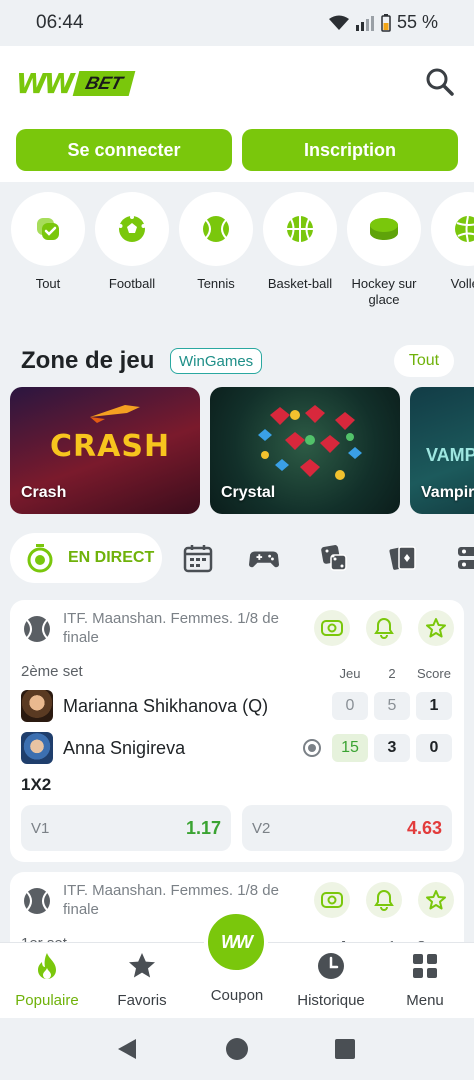 Image resolution: width=474 pixels, height=1080 pixels. What do you see at coordinates (424, 361) in the screenshot?
I see `games-see-all-button: Tout` at bounding box center [424, 361].